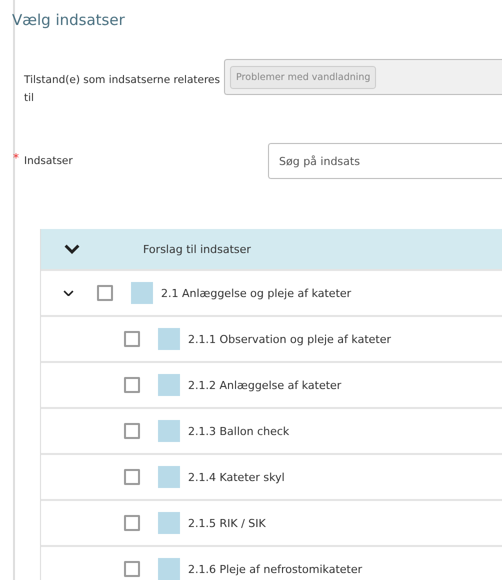 The height and width of the screenshot is (580, 502). I want to click on page-title: Vælg indsatser, so click(69, 19).